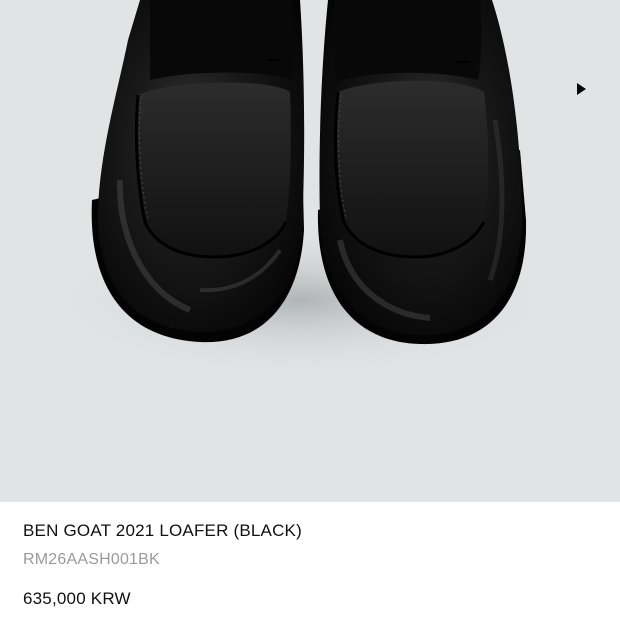  What do you see at coordinates (162, 531) in the screenshot?
I see `product-name: BEN GOAT 2021 LOAFER (BLACK)` at bounding box center [162, 531].